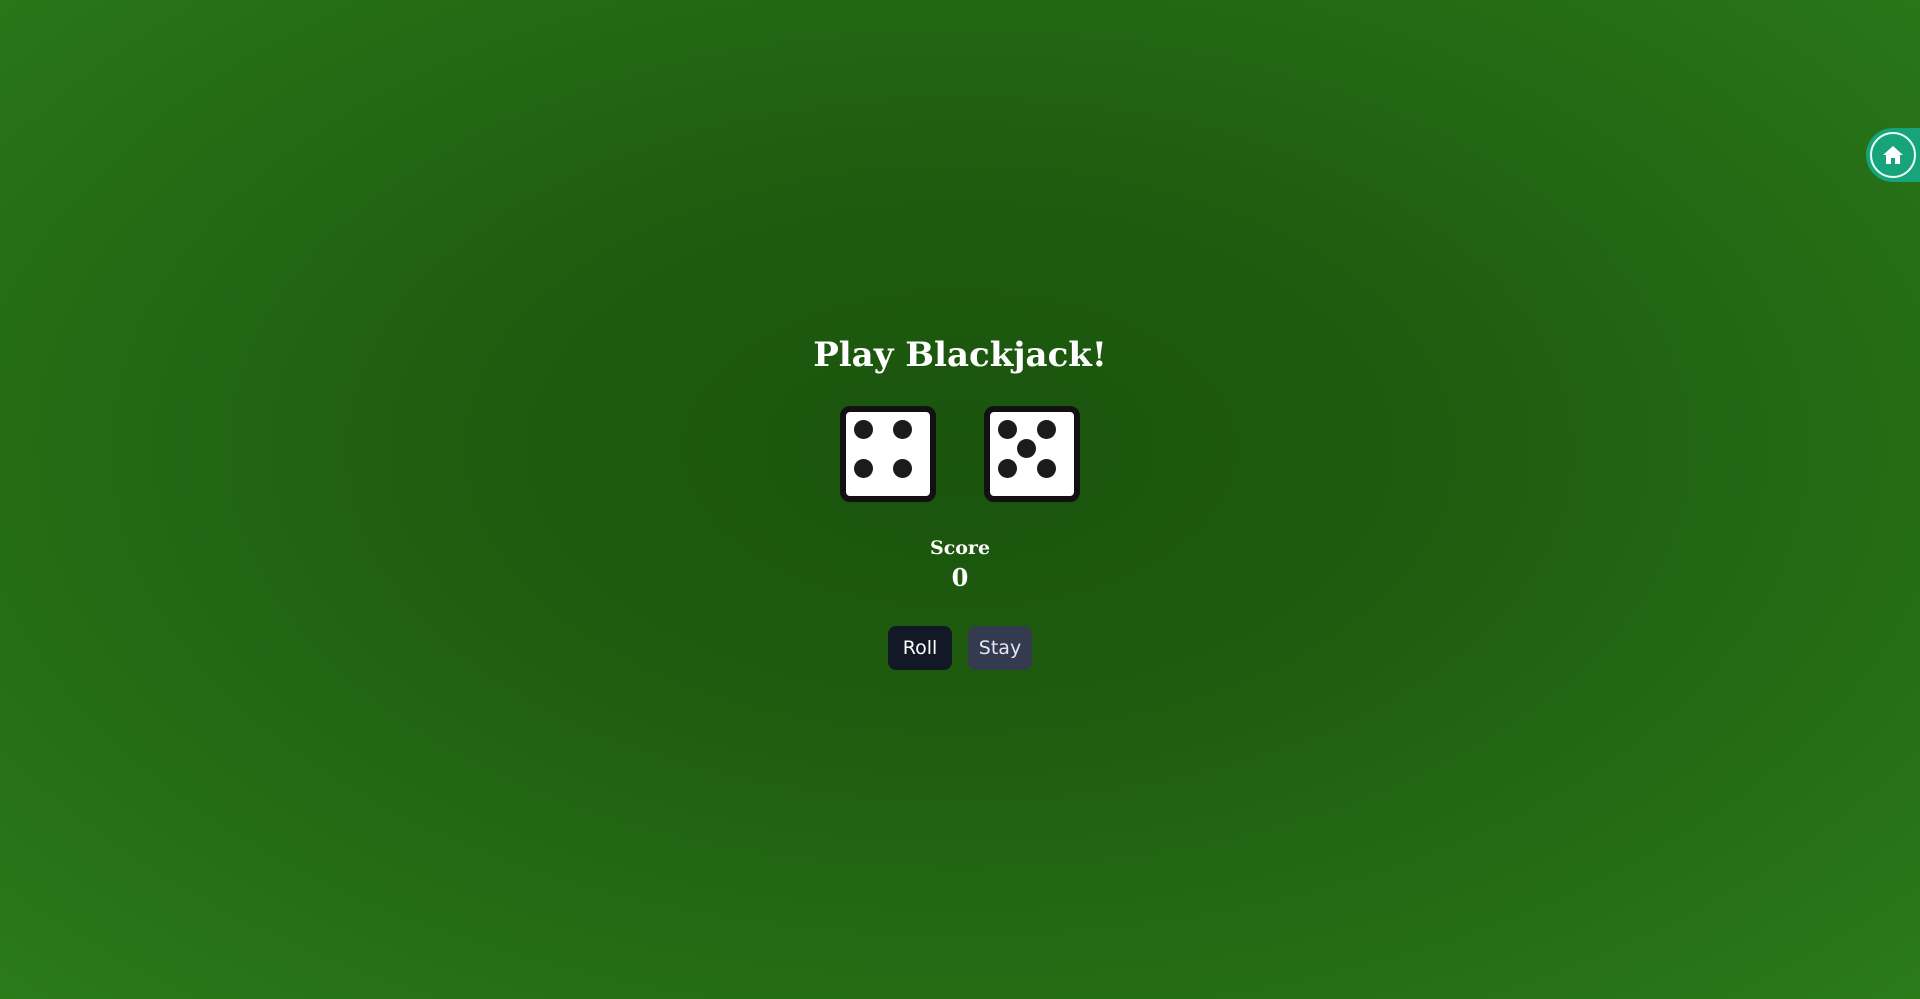 This screenshot has height=999, width=1920. What do you see at coordinates (1000, 648) in the screenshot?
I see `stay-button: Stay` at bounding box center [1000, 648].